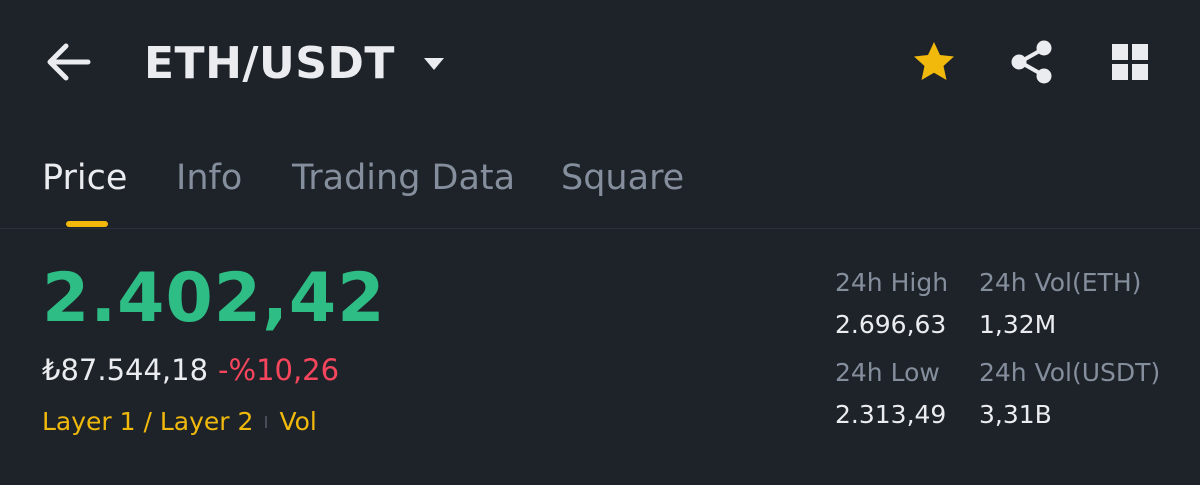 The image size is (1200, 485). Describe the element at coordinates (1069, 394) in the screenshot. I see `stat-24h-vol-usdt: 24h Vol(USDT) 3,31B` at that location.